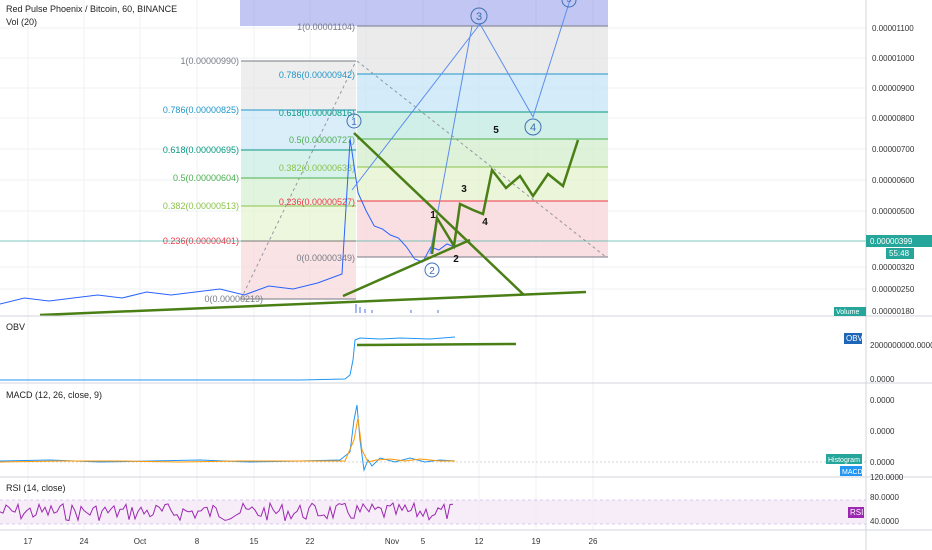 The height and width of the screenshot is (550, 932). Describe the element at coordinates (884, 521) in the screenshot. I see `rsi-axis-tick: 40.0000` at that location.